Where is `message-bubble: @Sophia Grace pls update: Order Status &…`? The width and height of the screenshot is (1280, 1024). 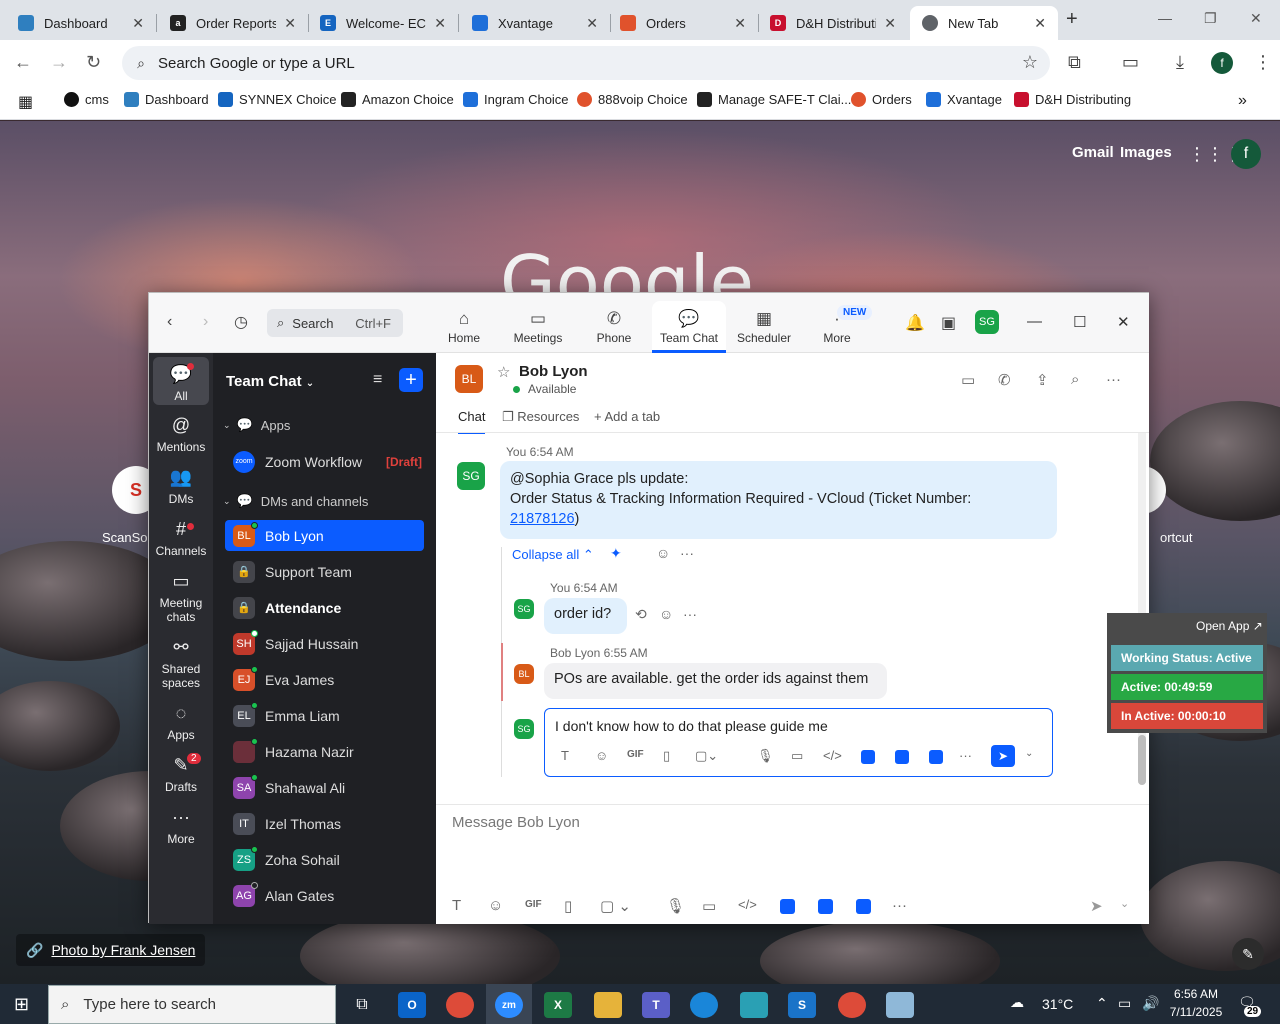 message-bubble: @Sophia Grace pls update: Order Status &… is located at coordinates (778, 500).